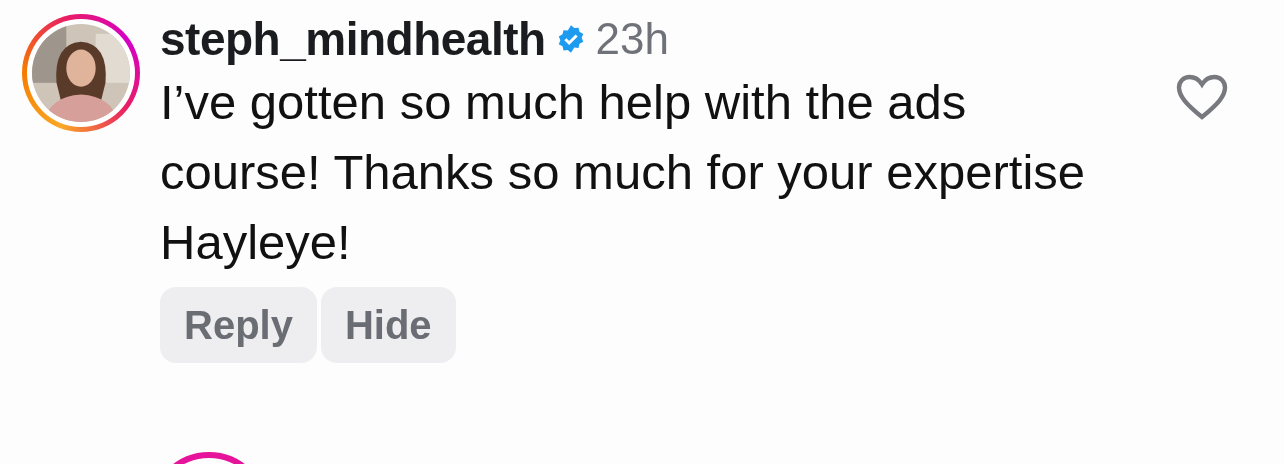 Image resolution: width=1284 pixels, height=464 pixels. What do you see at coordinates (1202, 97) in the screenshot?
I see `like-heart-icon` at bounding box center [1202, 97].